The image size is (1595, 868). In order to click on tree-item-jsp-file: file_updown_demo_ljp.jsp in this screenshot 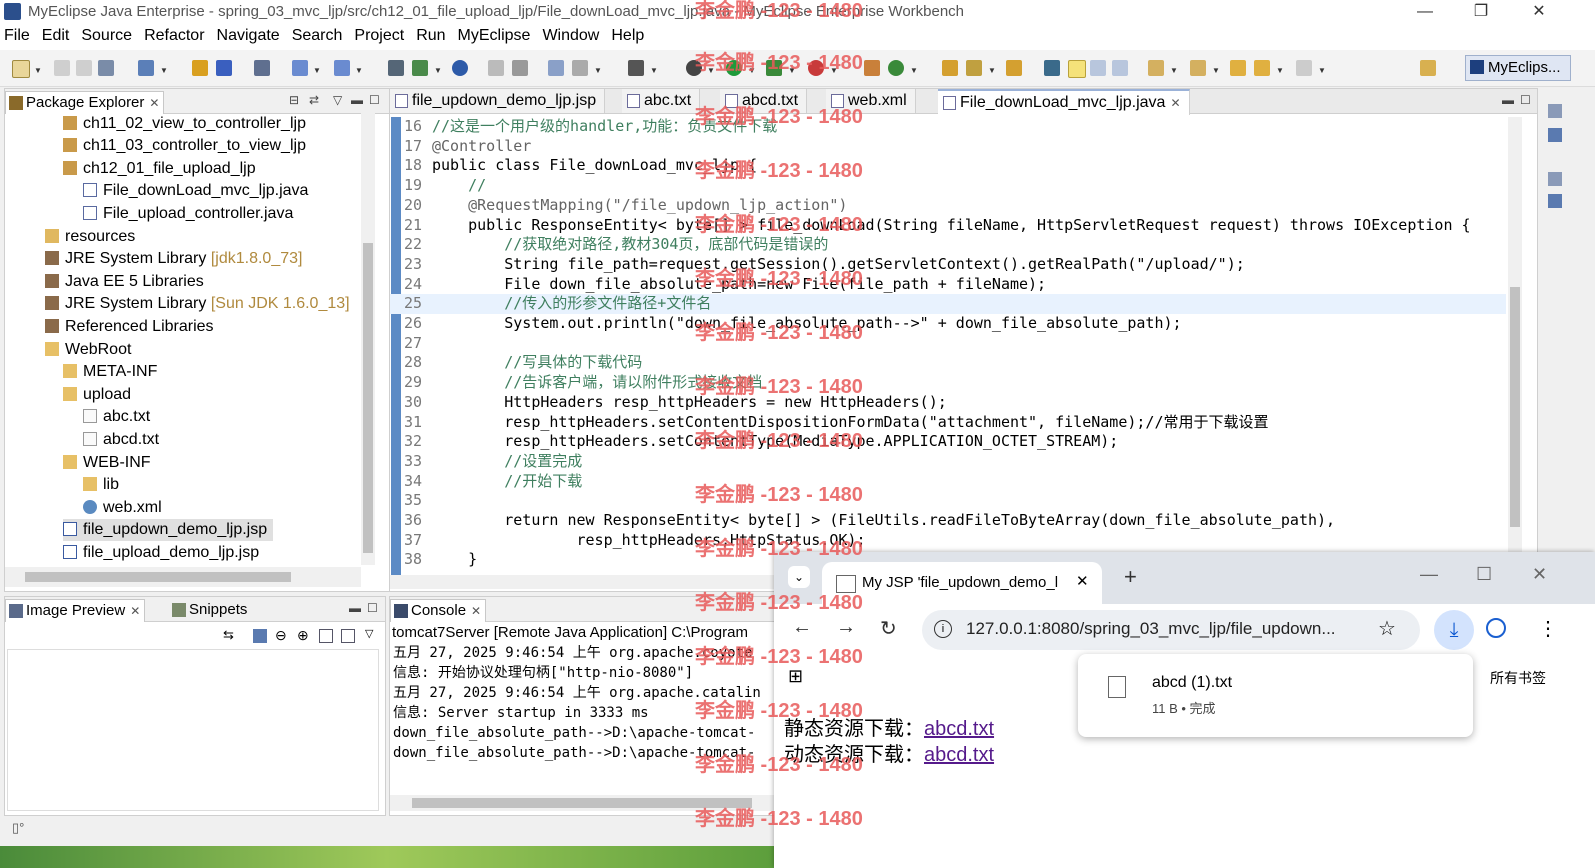, I will do `click(168, 530)`.